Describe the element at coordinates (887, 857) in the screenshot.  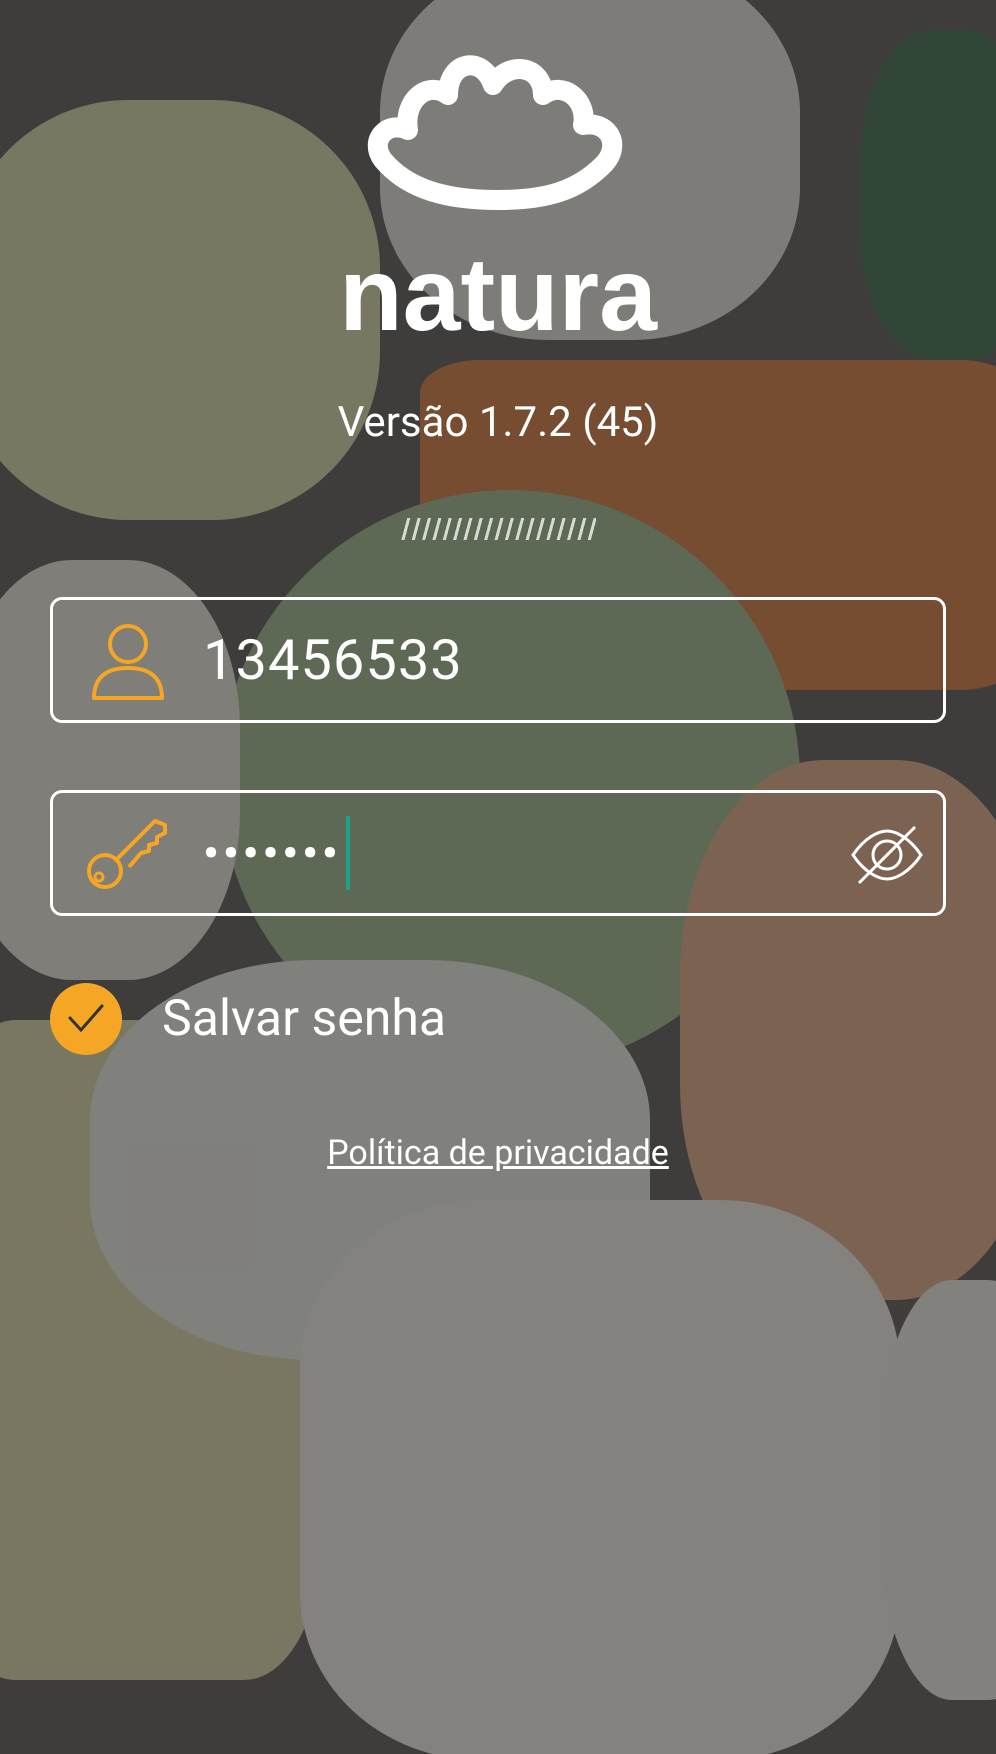
I see `eye-off-icon` at that location.